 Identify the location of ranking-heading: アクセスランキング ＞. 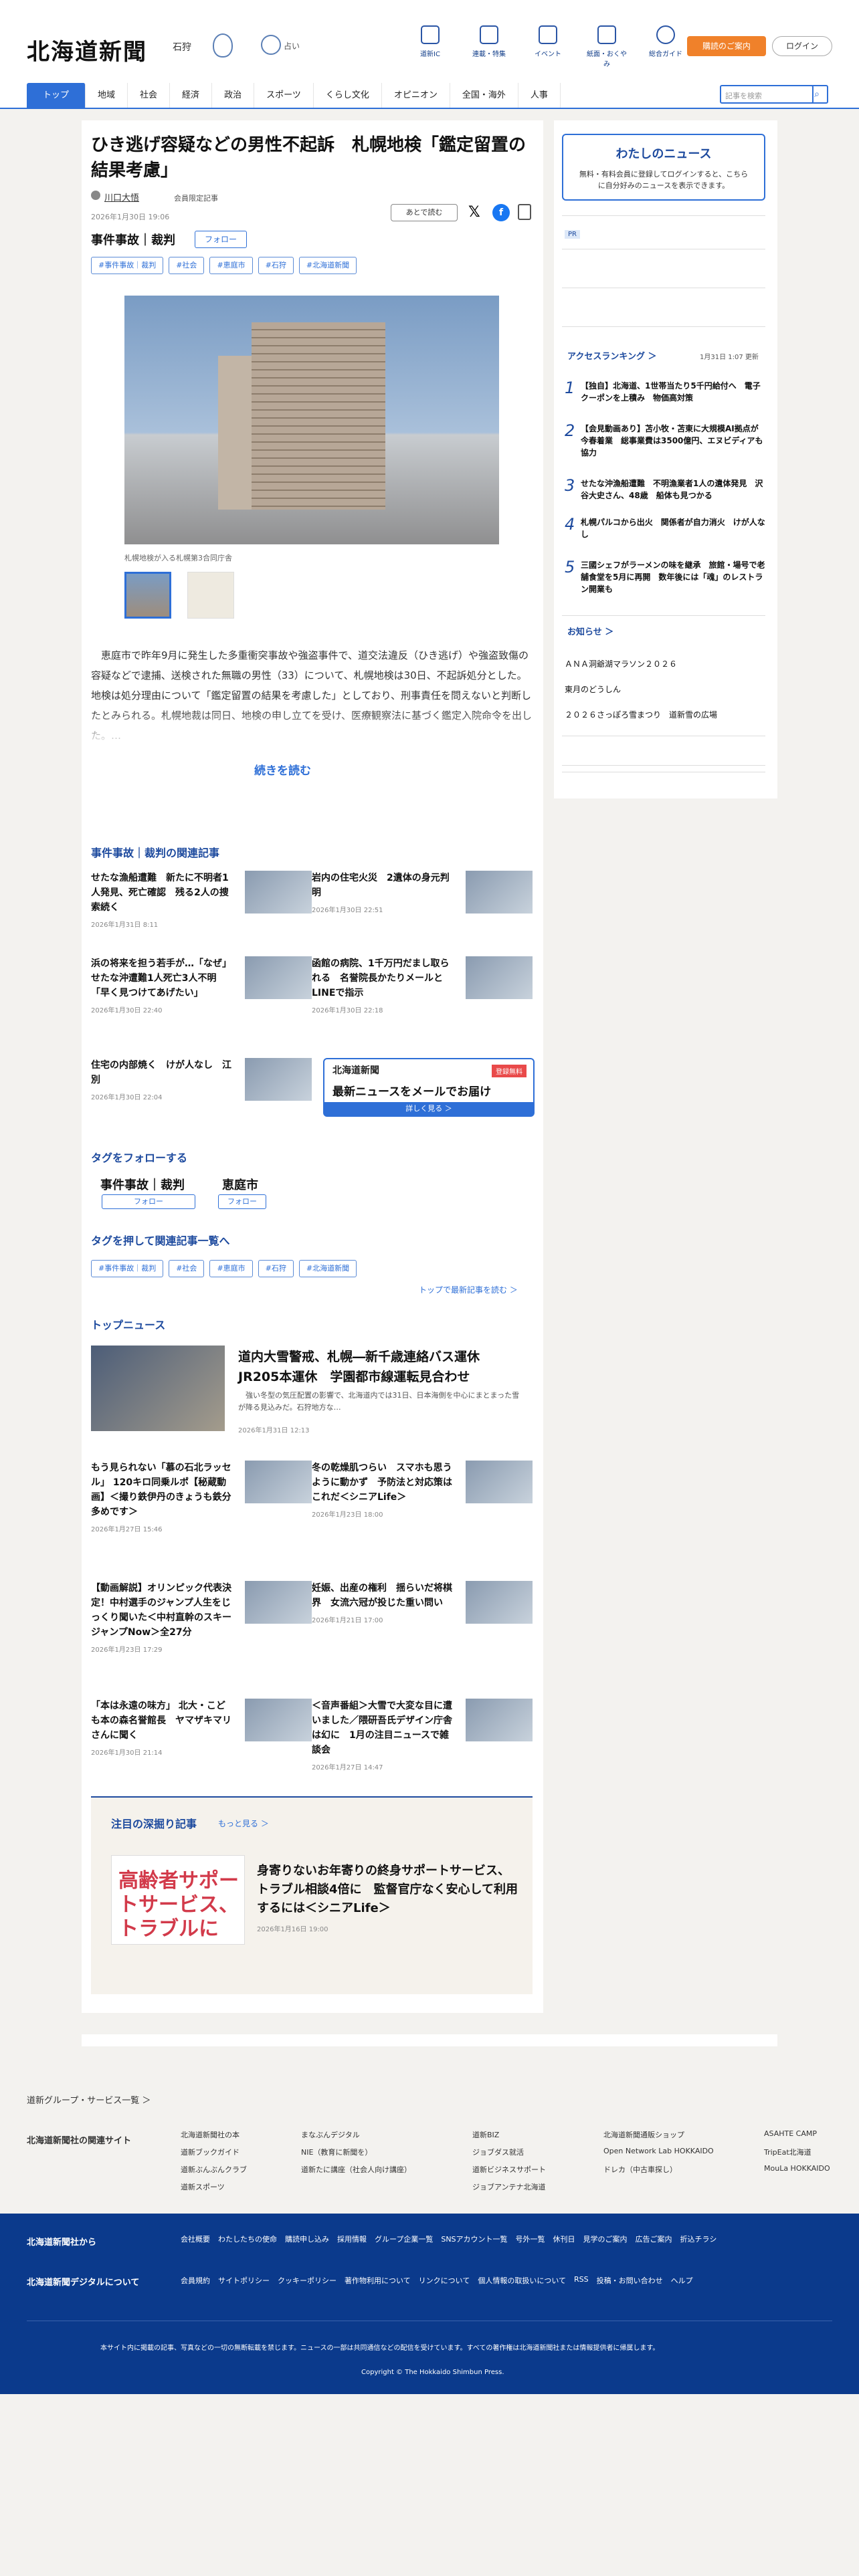
(612, 355).